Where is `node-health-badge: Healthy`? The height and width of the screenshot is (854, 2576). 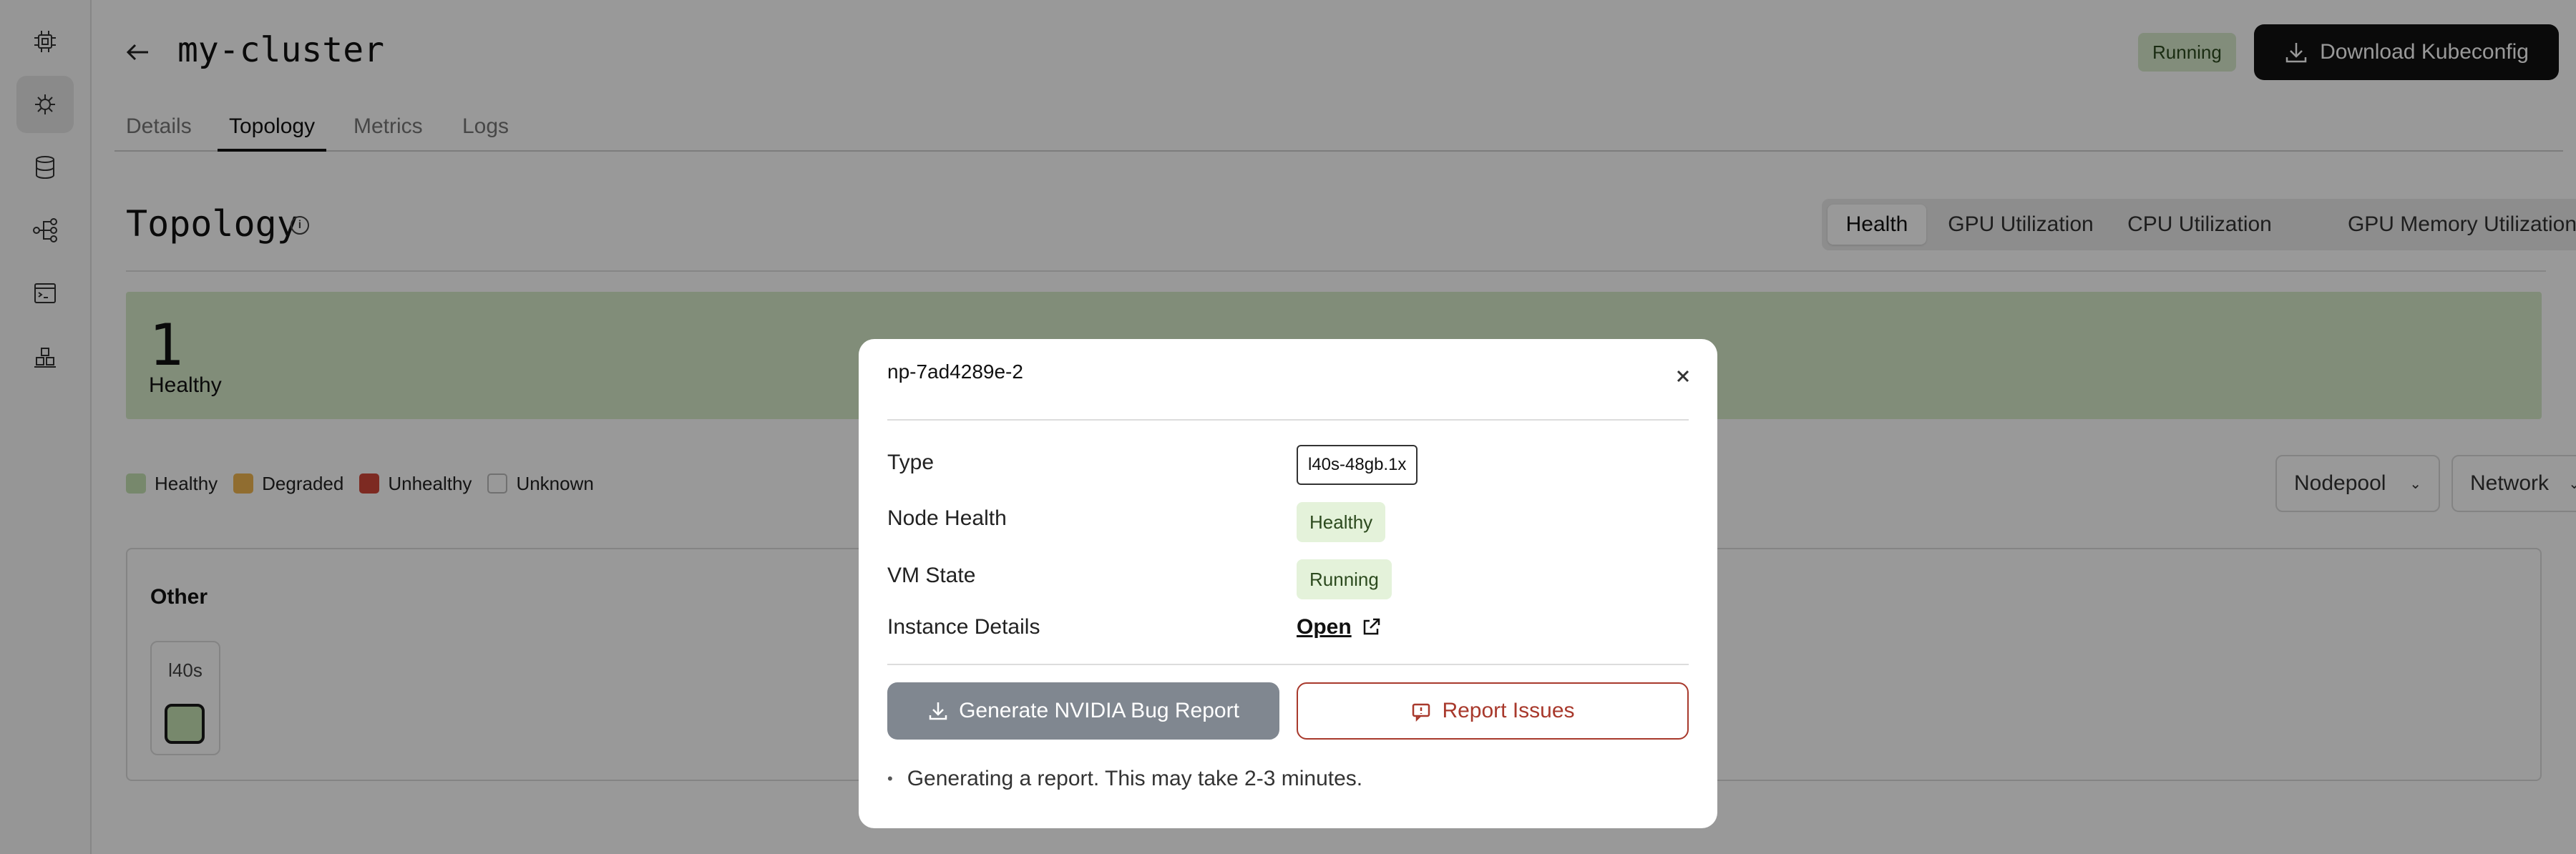
node-health-badge: Healthy is located at coordinates (1341, 522).